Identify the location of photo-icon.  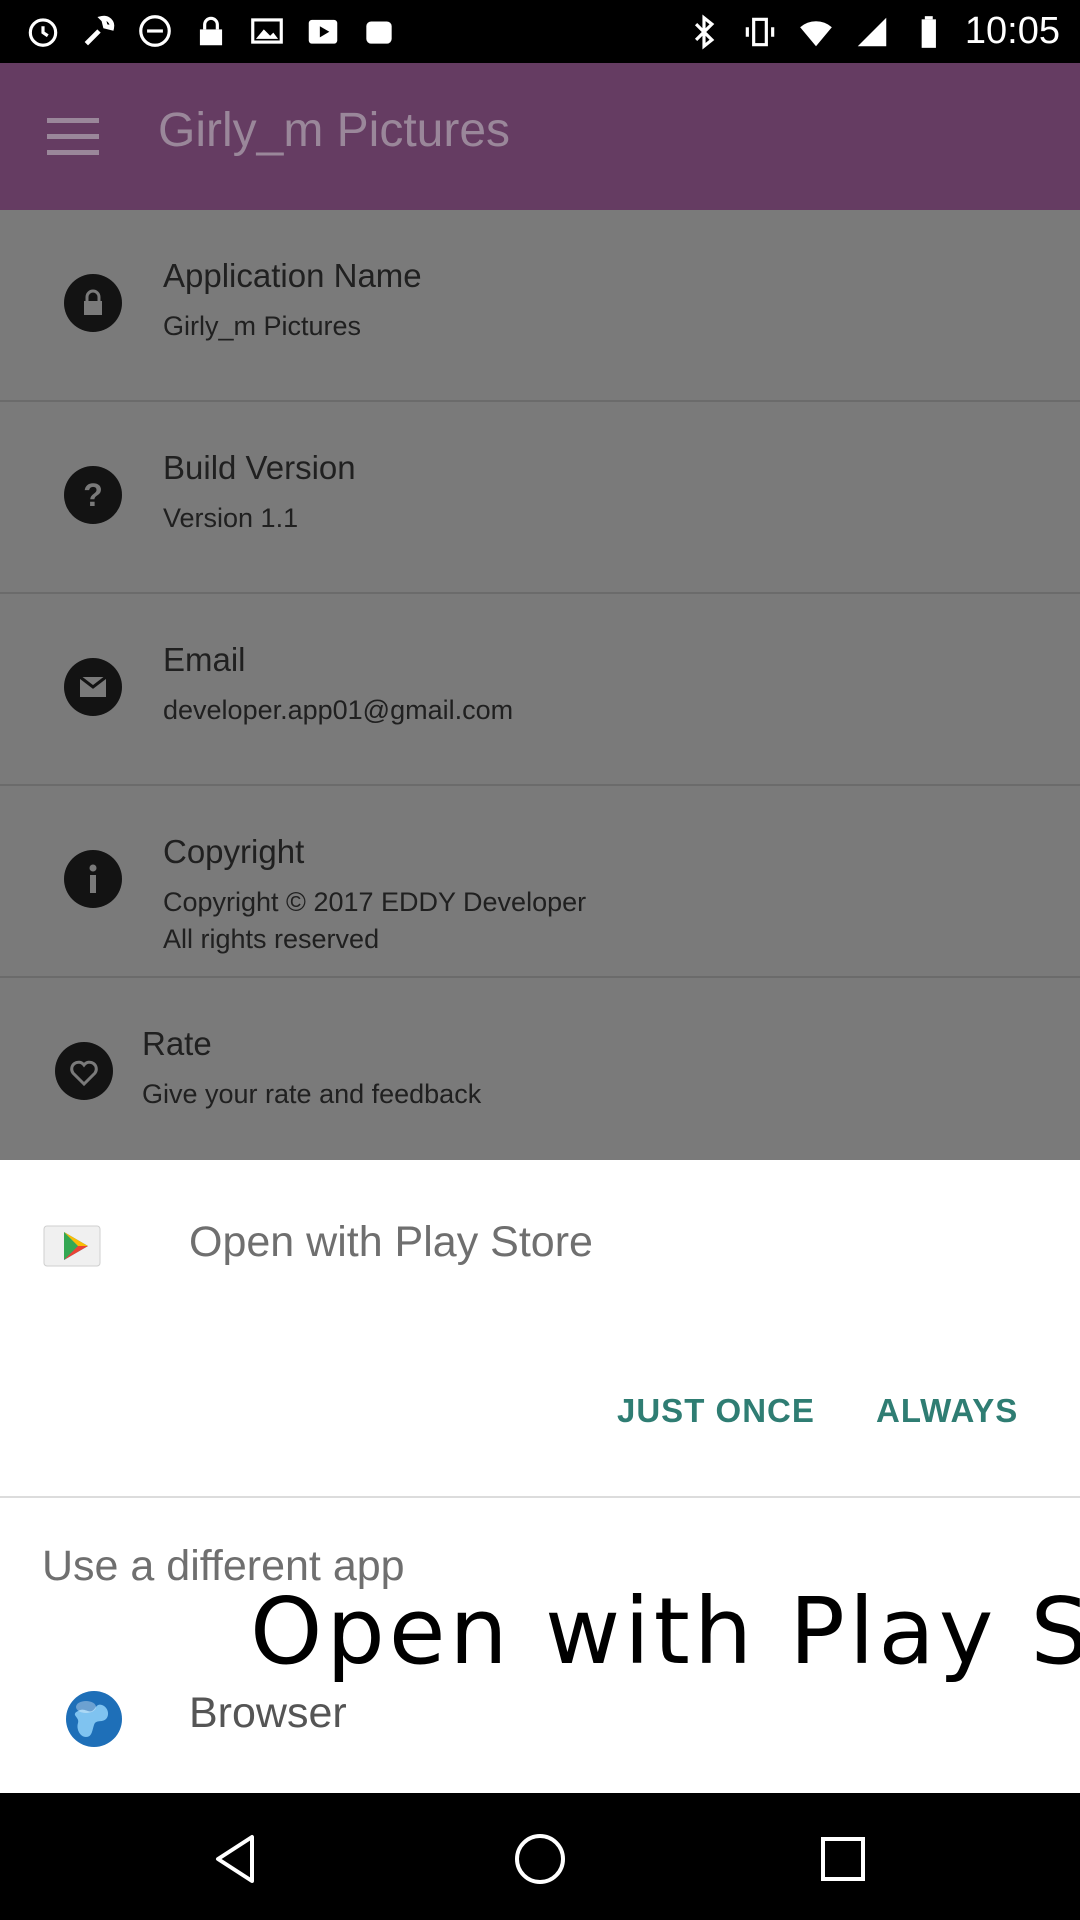
(267, 31).